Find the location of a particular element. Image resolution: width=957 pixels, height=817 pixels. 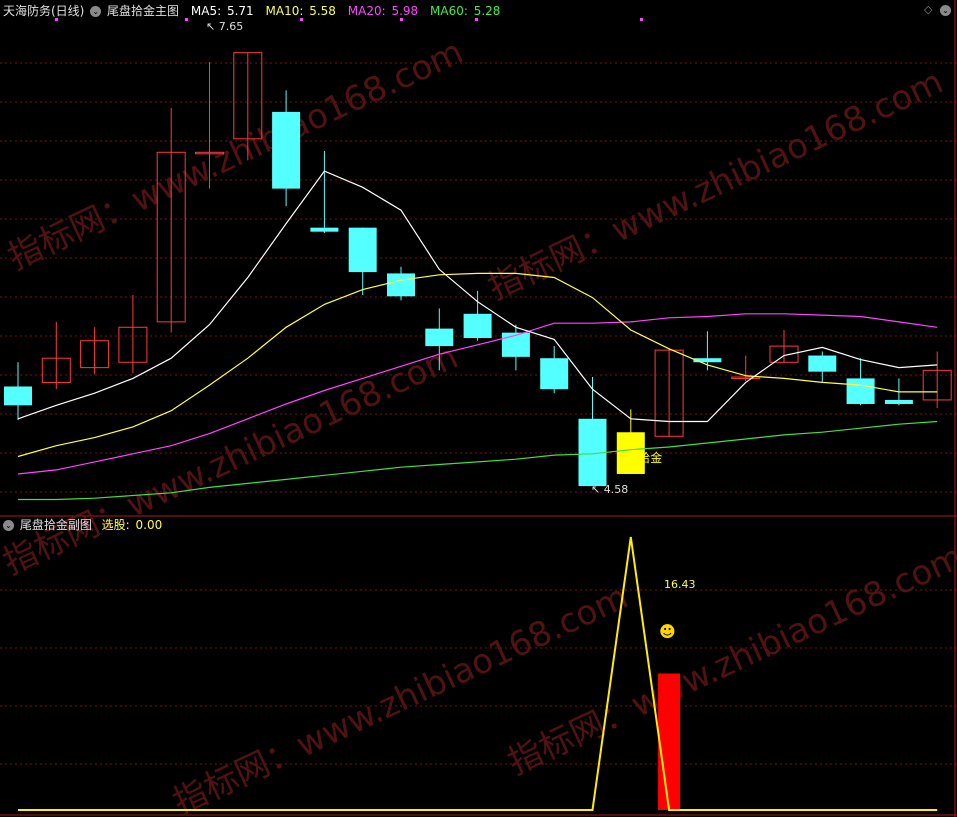

ma20-label: MA20: is located at coordinates (366, 11).